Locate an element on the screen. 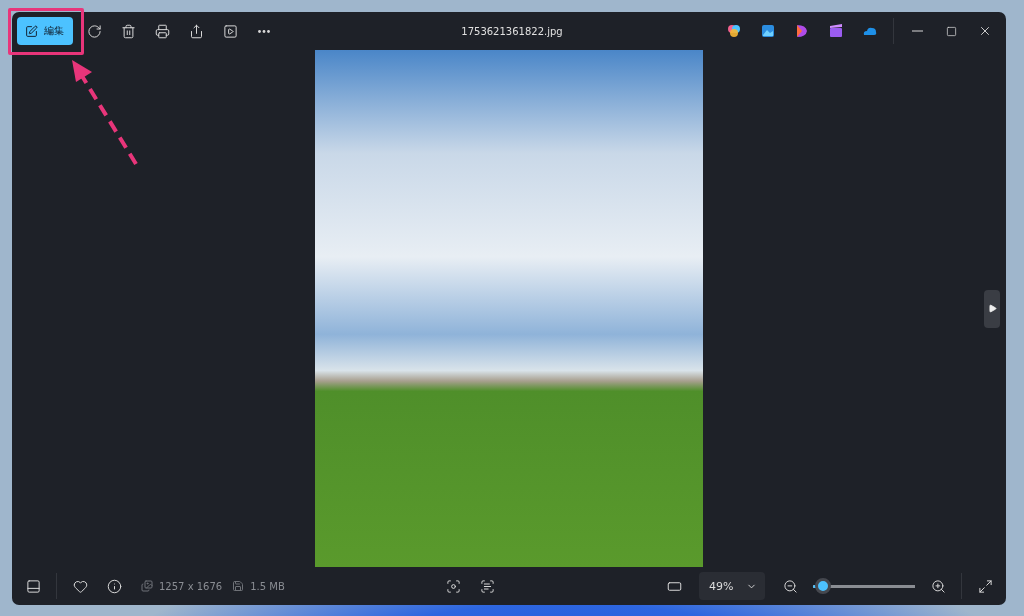  close-icon is located at coordinates (985, 31).